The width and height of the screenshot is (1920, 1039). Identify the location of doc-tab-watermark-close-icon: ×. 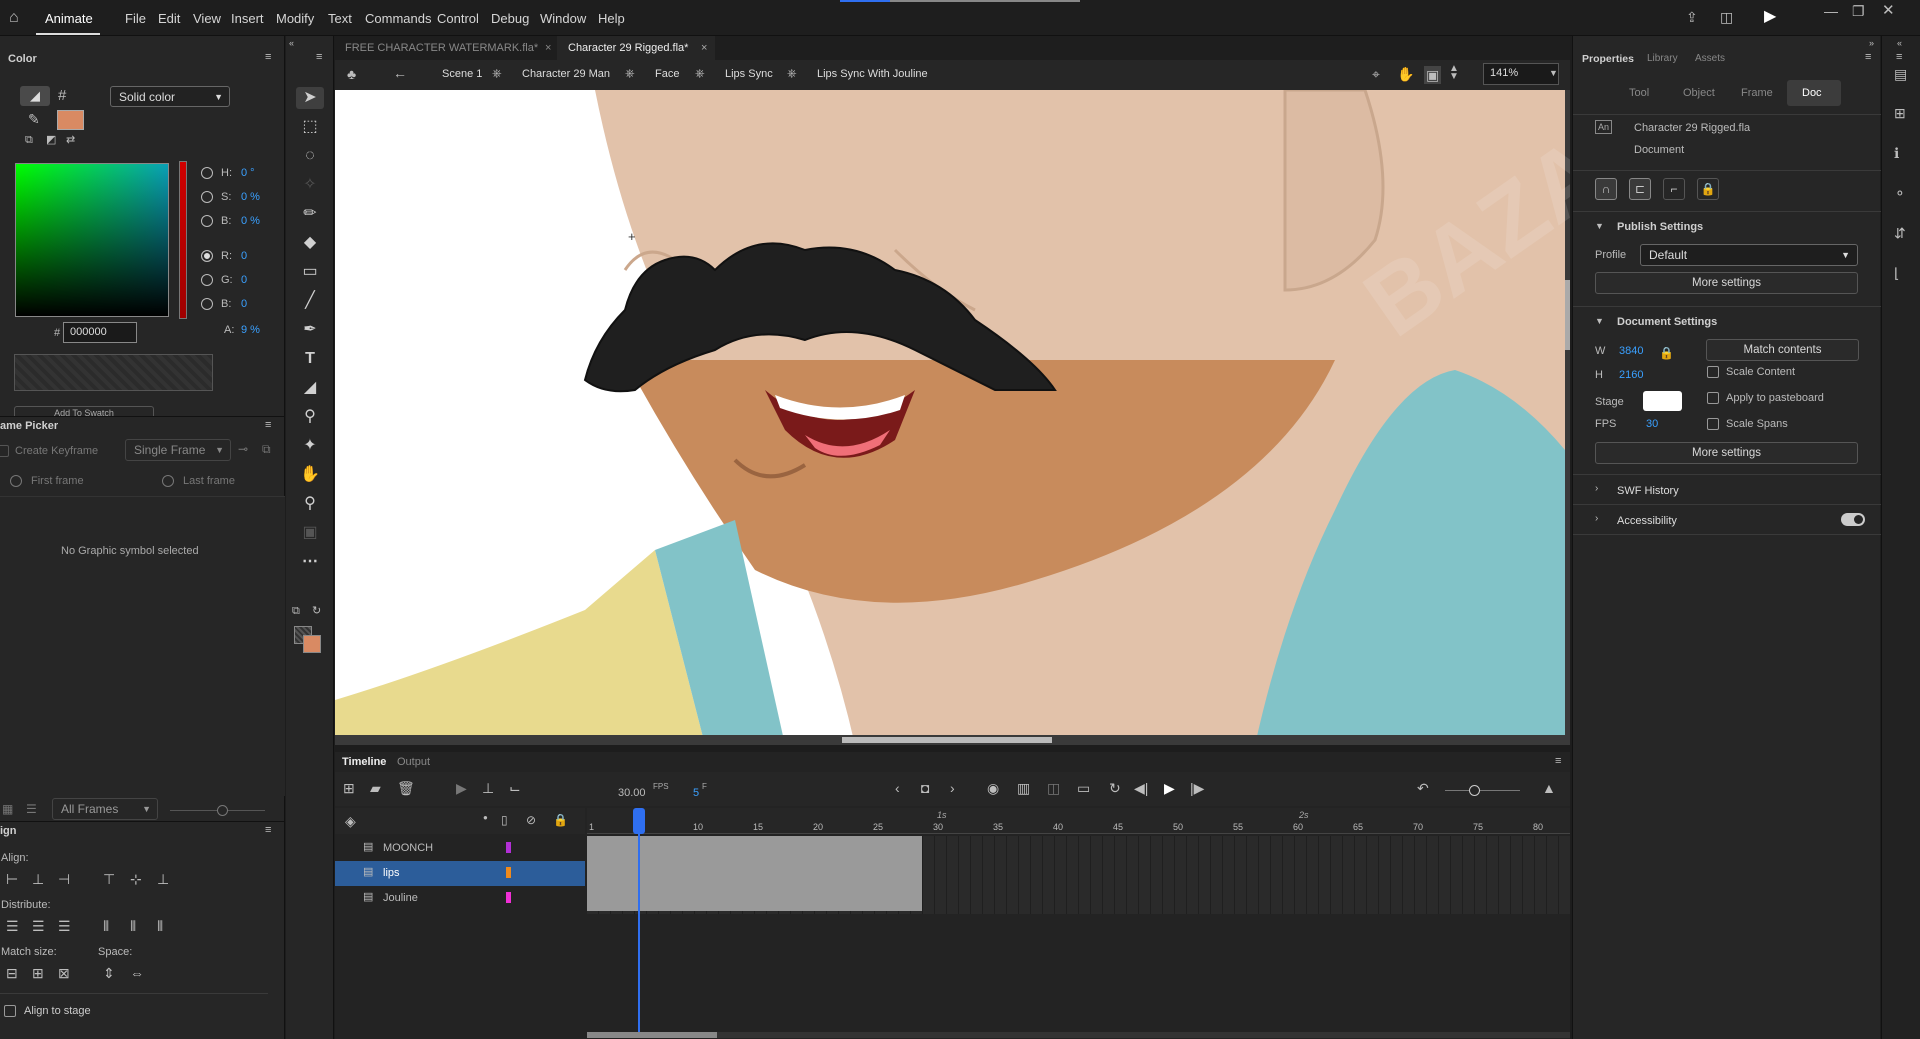
(548, 48).